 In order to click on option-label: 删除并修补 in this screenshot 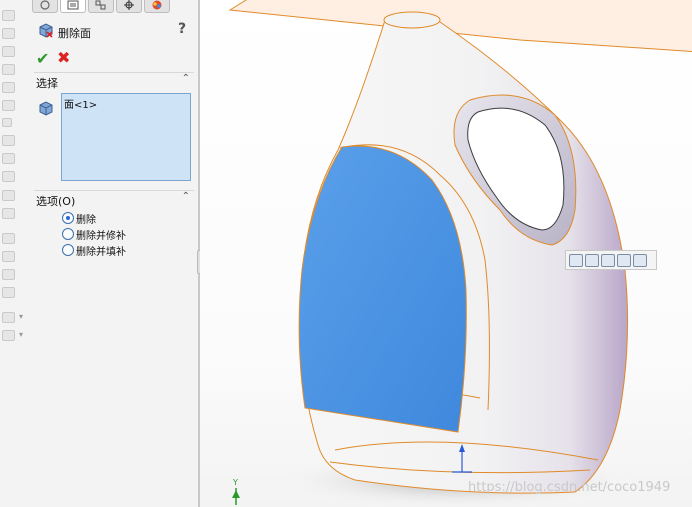, I will do `click(101, 236)`.